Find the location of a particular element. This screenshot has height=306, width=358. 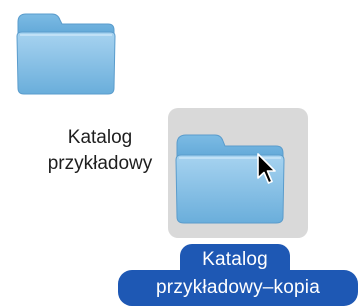

folder-icon is located at coordinates (66, 54).